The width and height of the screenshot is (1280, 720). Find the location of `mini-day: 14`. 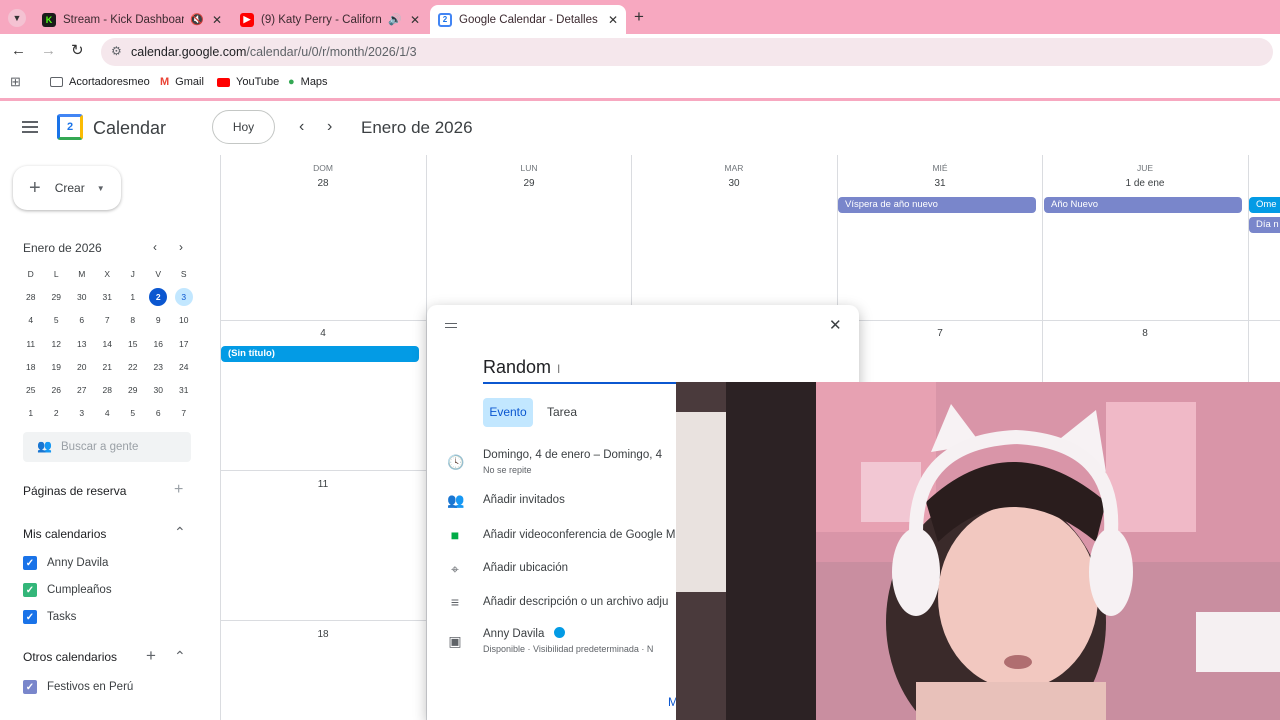

mini-day: 14 is located at coordinates (108, 344).